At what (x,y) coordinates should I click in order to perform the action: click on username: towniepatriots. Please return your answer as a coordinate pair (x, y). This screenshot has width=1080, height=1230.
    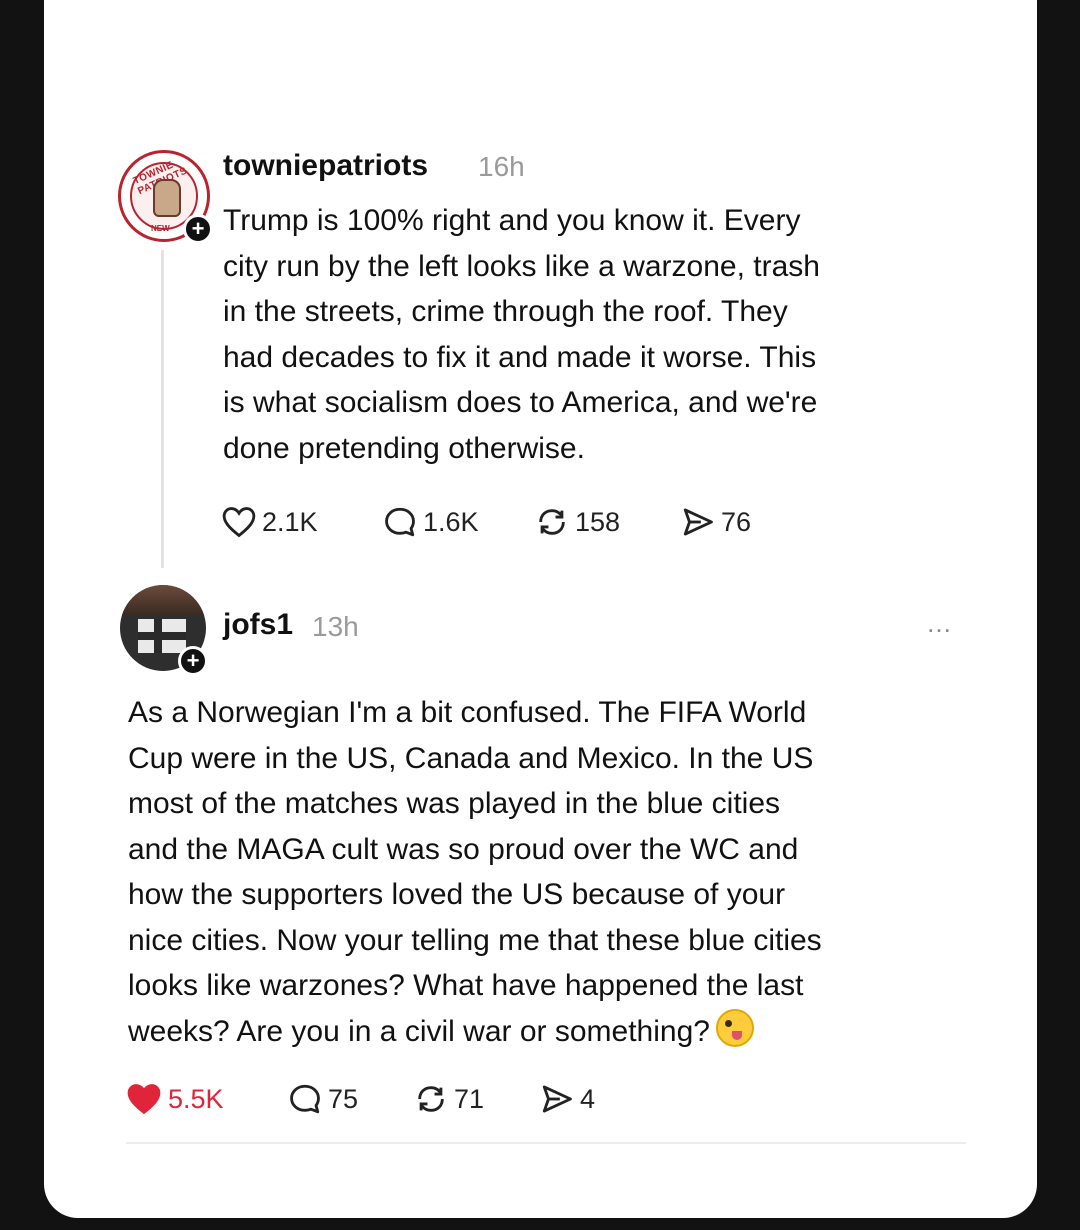
    Looking at the image, I should click on (325, 166).